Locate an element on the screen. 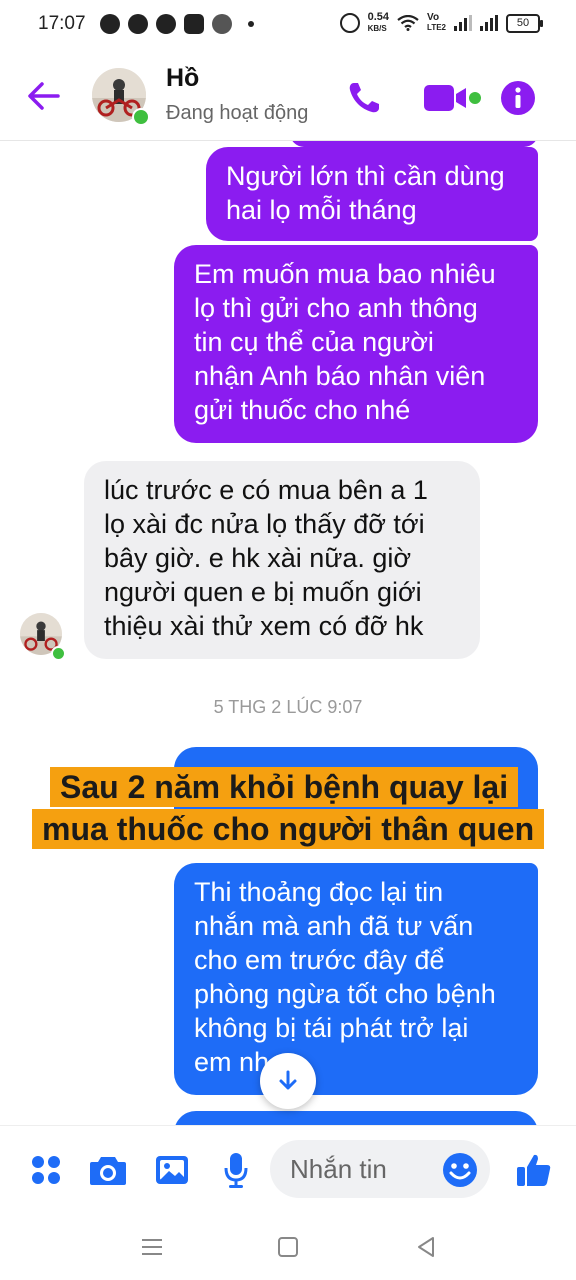 Image resolution: width=576 pixels, height=1280 pixels. network-speed: 0.54 KB/S is located at coordinates (378, 23).